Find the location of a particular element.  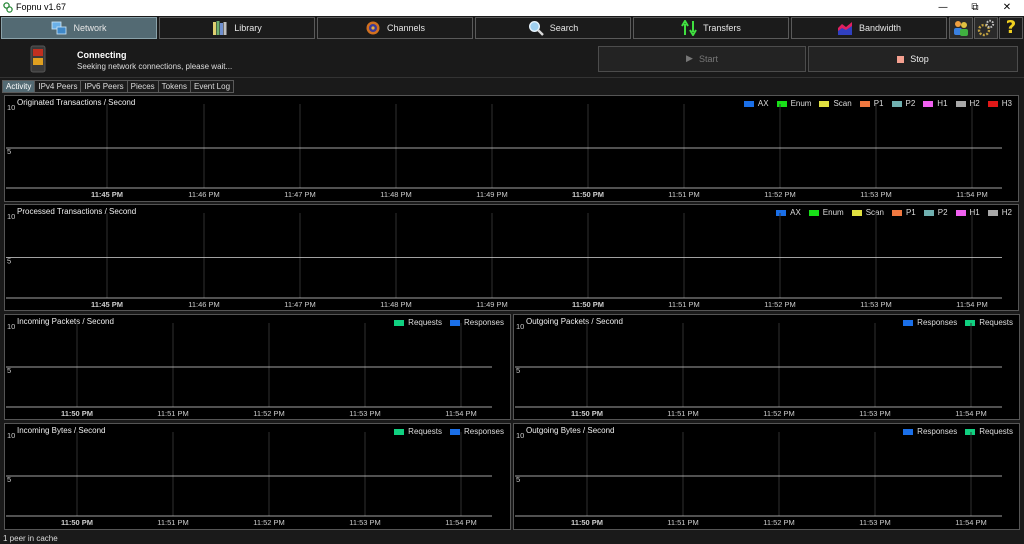

users-button is located at coordinates (961, 28).